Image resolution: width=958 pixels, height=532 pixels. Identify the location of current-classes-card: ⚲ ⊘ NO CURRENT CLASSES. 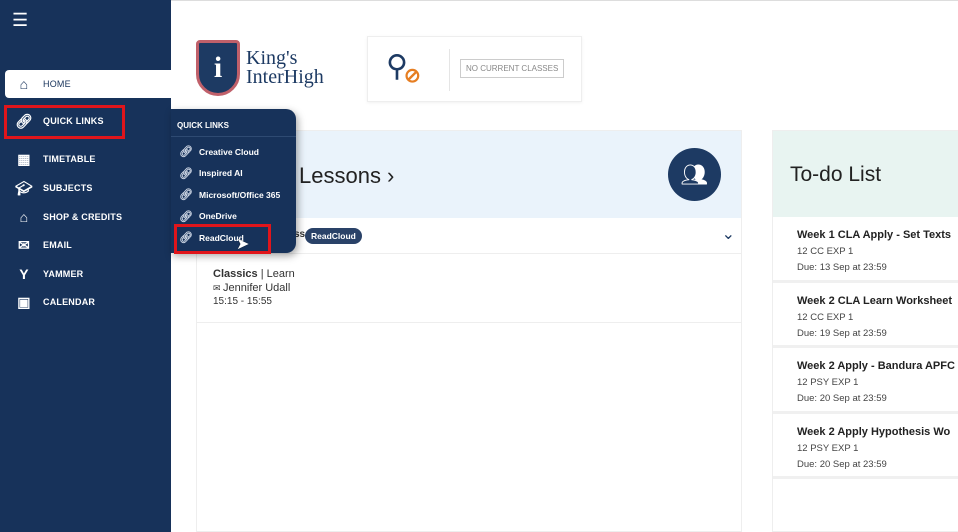
(474, 69).